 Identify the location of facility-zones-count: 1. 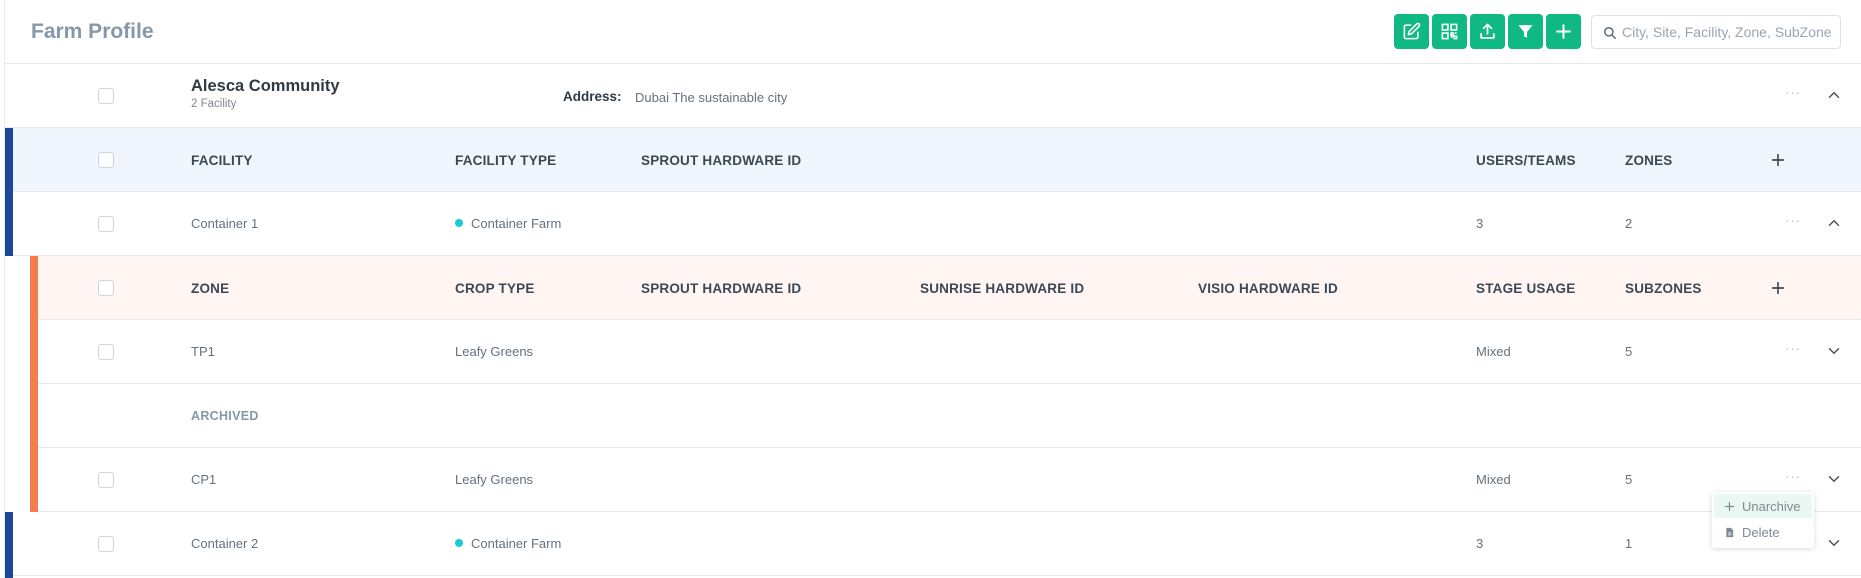
(1629, 543).